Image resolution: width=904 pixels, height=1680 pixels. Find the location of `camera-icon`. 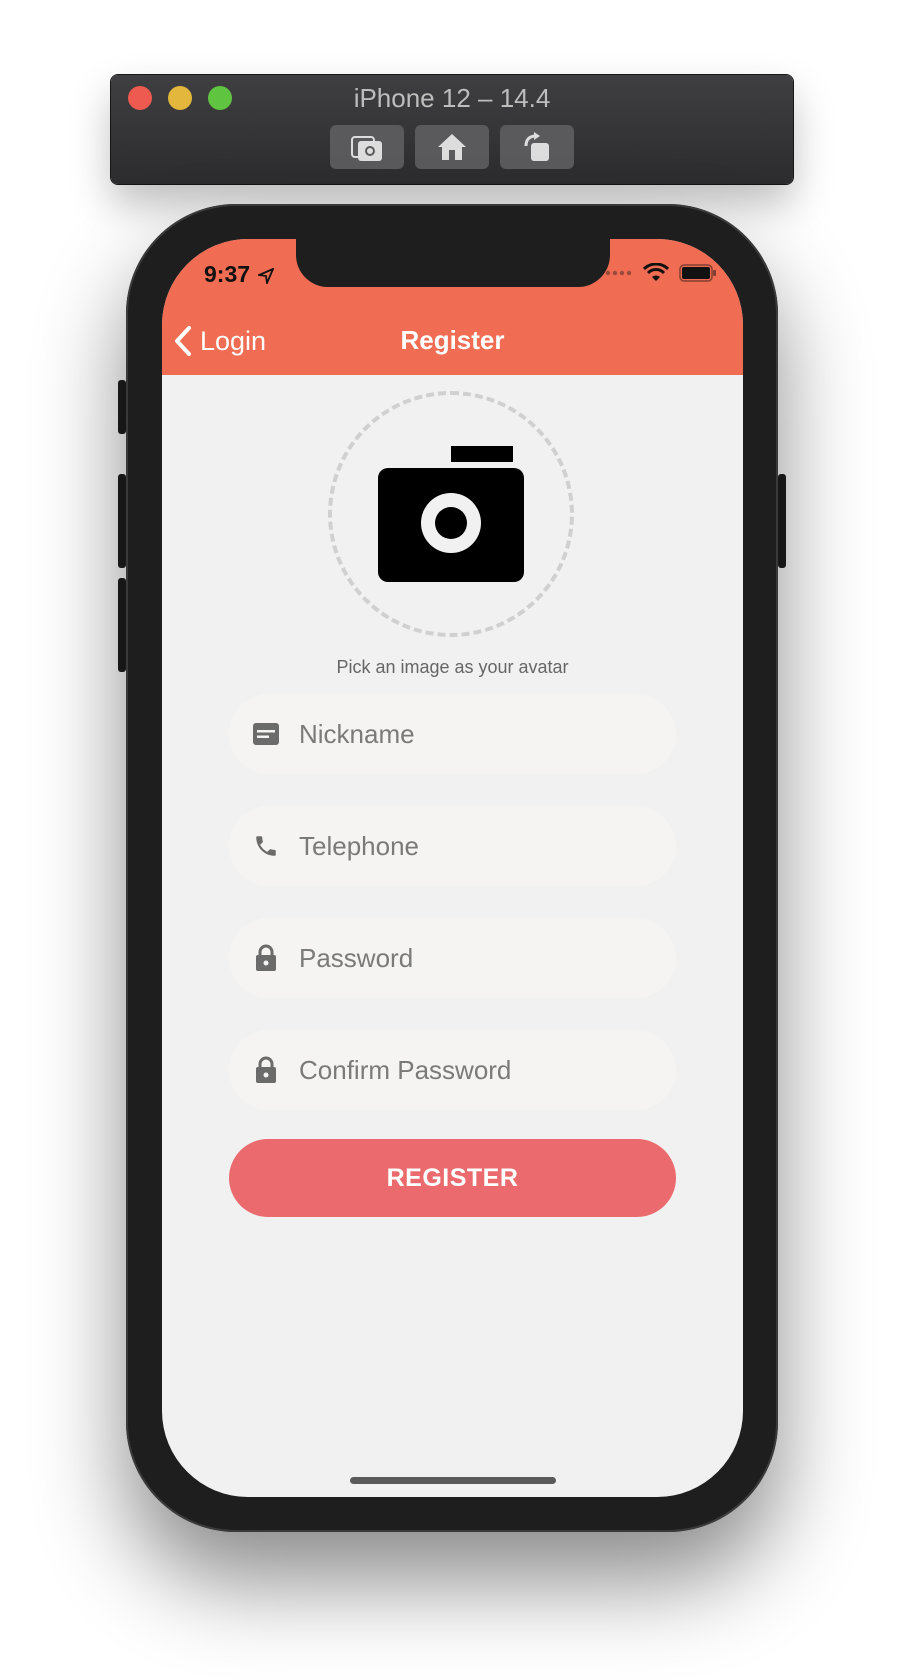

camera-icon is located at coordinates (451, 514).